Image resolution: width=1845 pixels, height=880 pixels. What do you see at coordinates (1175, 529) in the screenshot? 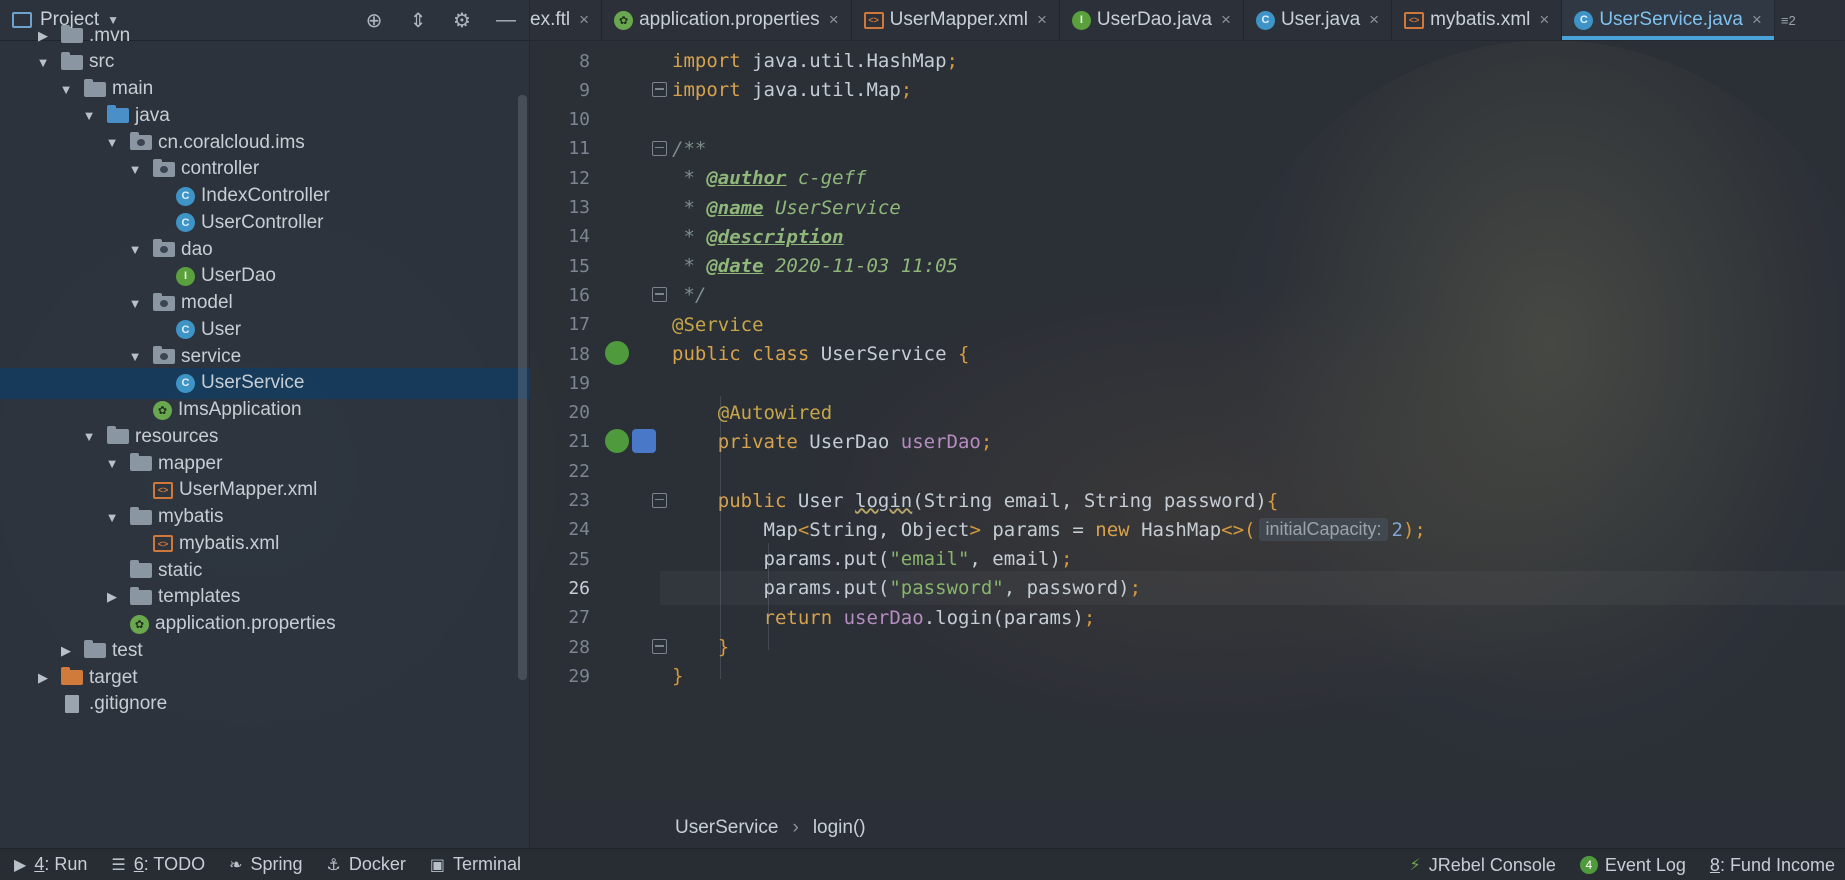
I see `code-token: HashMap` at bounding box center [1175, 529].